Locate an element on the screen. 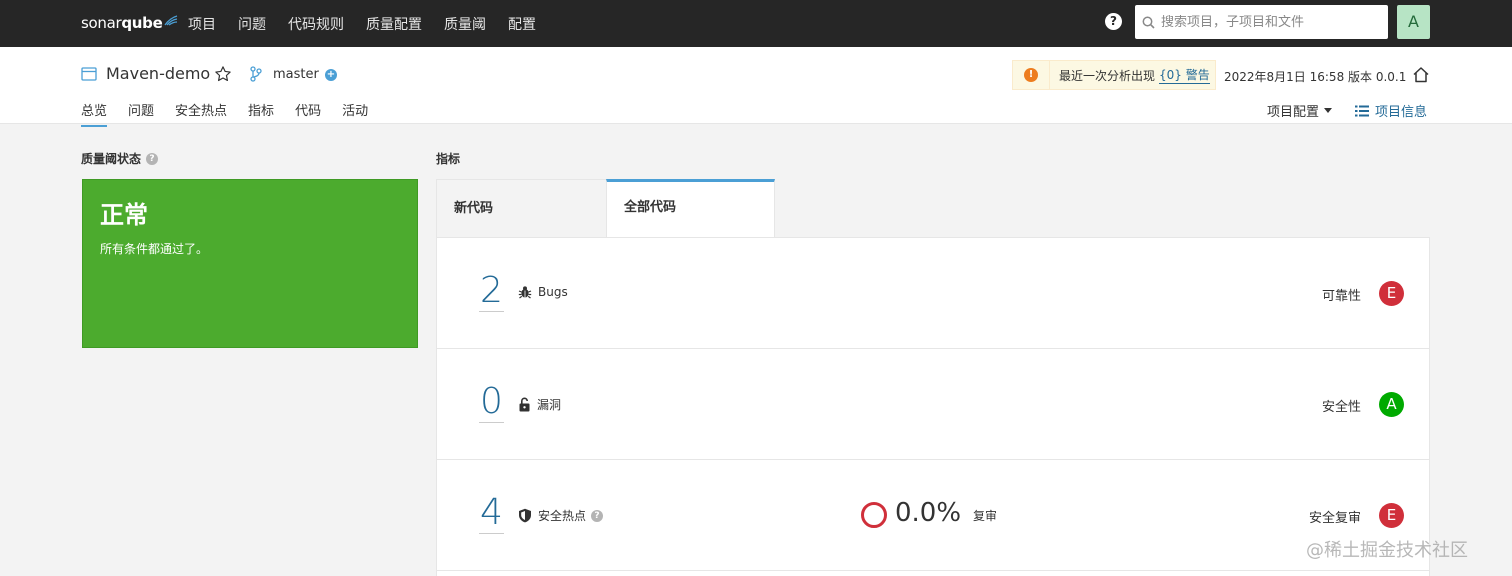  nav-administration: 配置 is located at coordinates (522, 24).